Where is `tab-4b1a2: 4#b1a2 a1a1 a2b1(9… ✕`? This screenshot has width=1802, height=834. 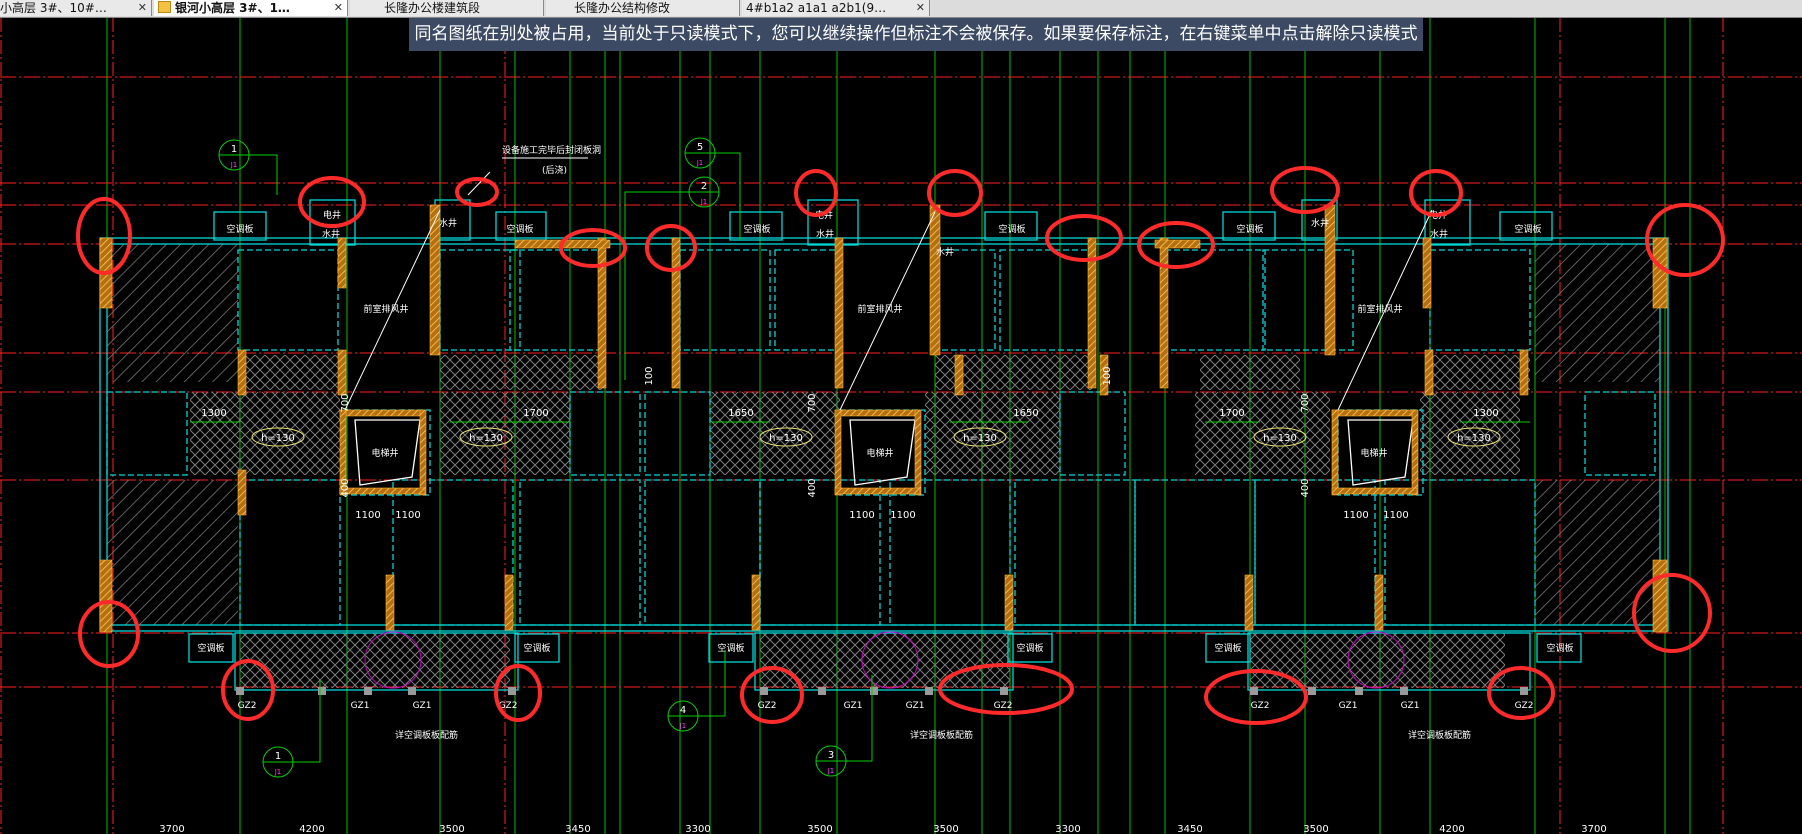 tab-4b1a2: 4#b1a2 a1a1 a2b1(9… ✕ is located at coordinates (836, 8).